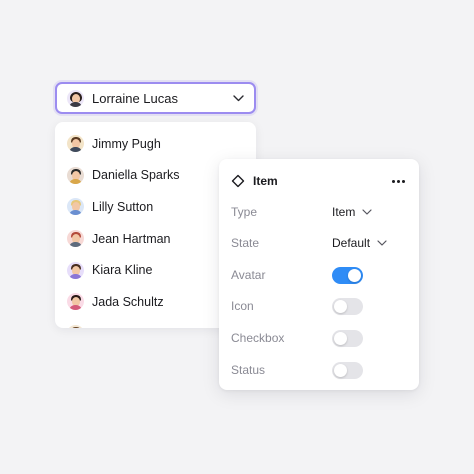  Describe the element at coordinates (319, 338) in the screenshot. I see `prop-row-checkbox: Checkbox` at that location.